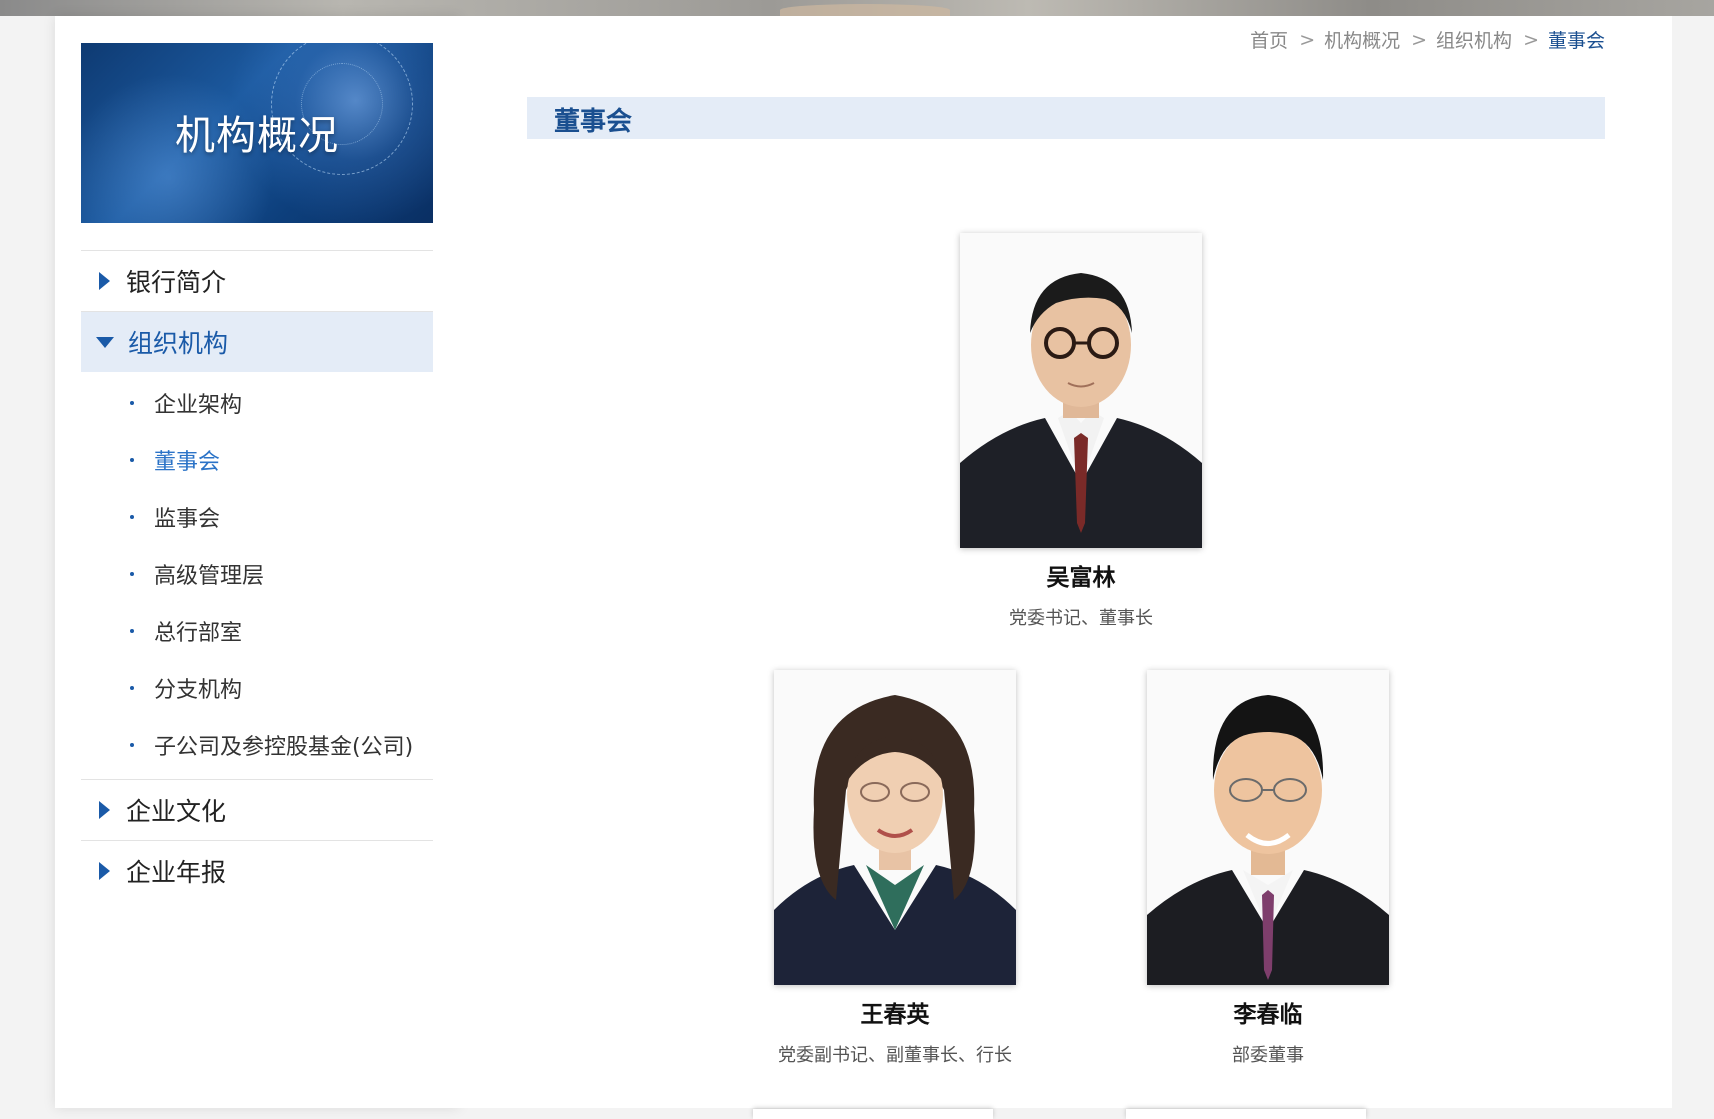 The width and height of the screenshot is (1714, 1119). Describe the element at coordinates (284, 747) in the screenshot. I see `submenu-label: 子公司及参控股基金(公司)` at that location.